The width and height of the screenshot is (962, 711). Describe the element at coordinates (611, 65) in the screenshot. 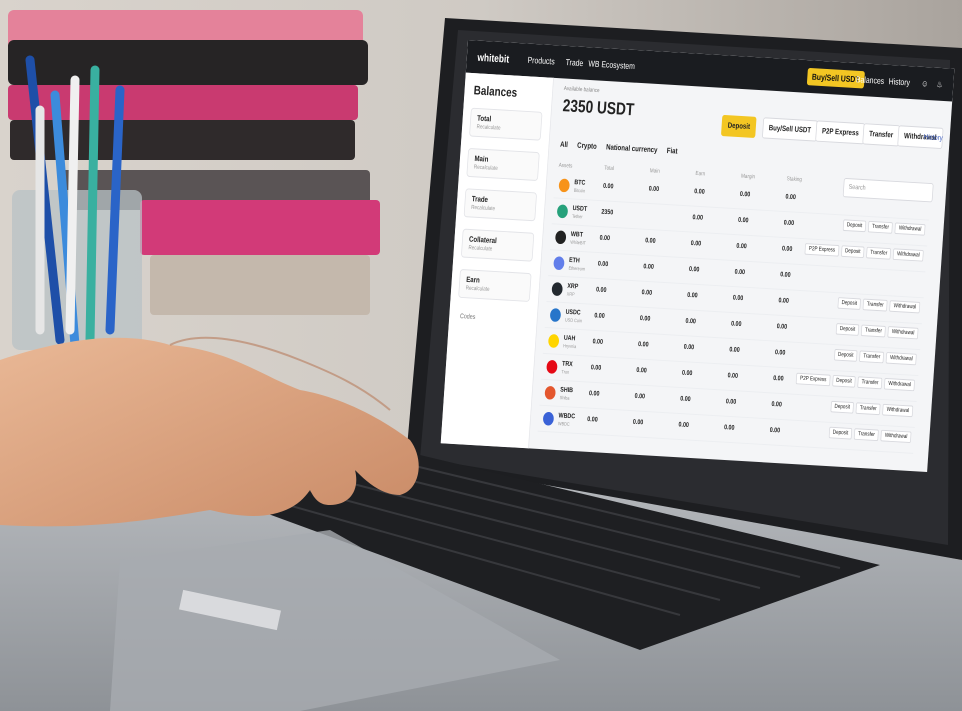

I see `nav-ecosystem: WB Ecosystem` at that location.